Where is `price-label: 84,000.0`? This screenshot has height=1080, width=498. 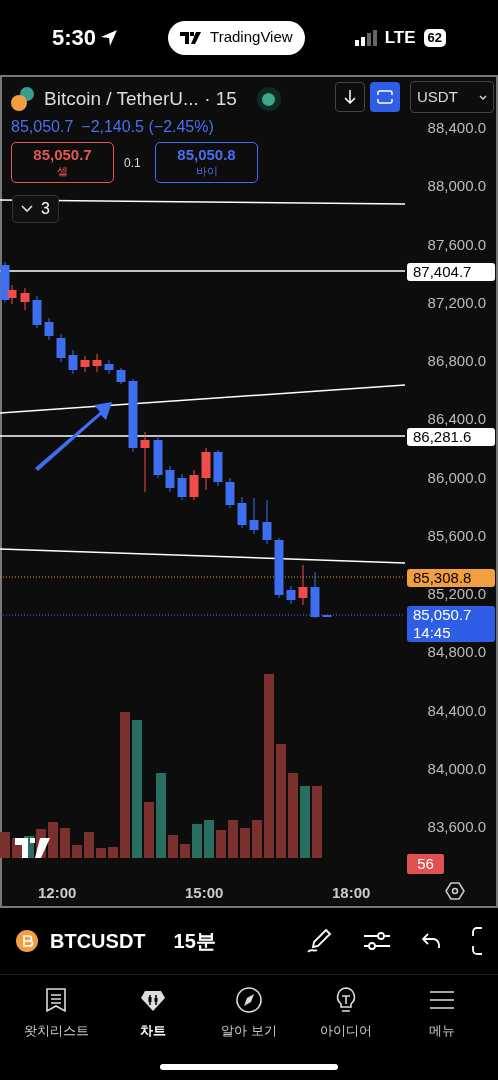
price-label: 84,000.0 is located at coordinates (456, 768).